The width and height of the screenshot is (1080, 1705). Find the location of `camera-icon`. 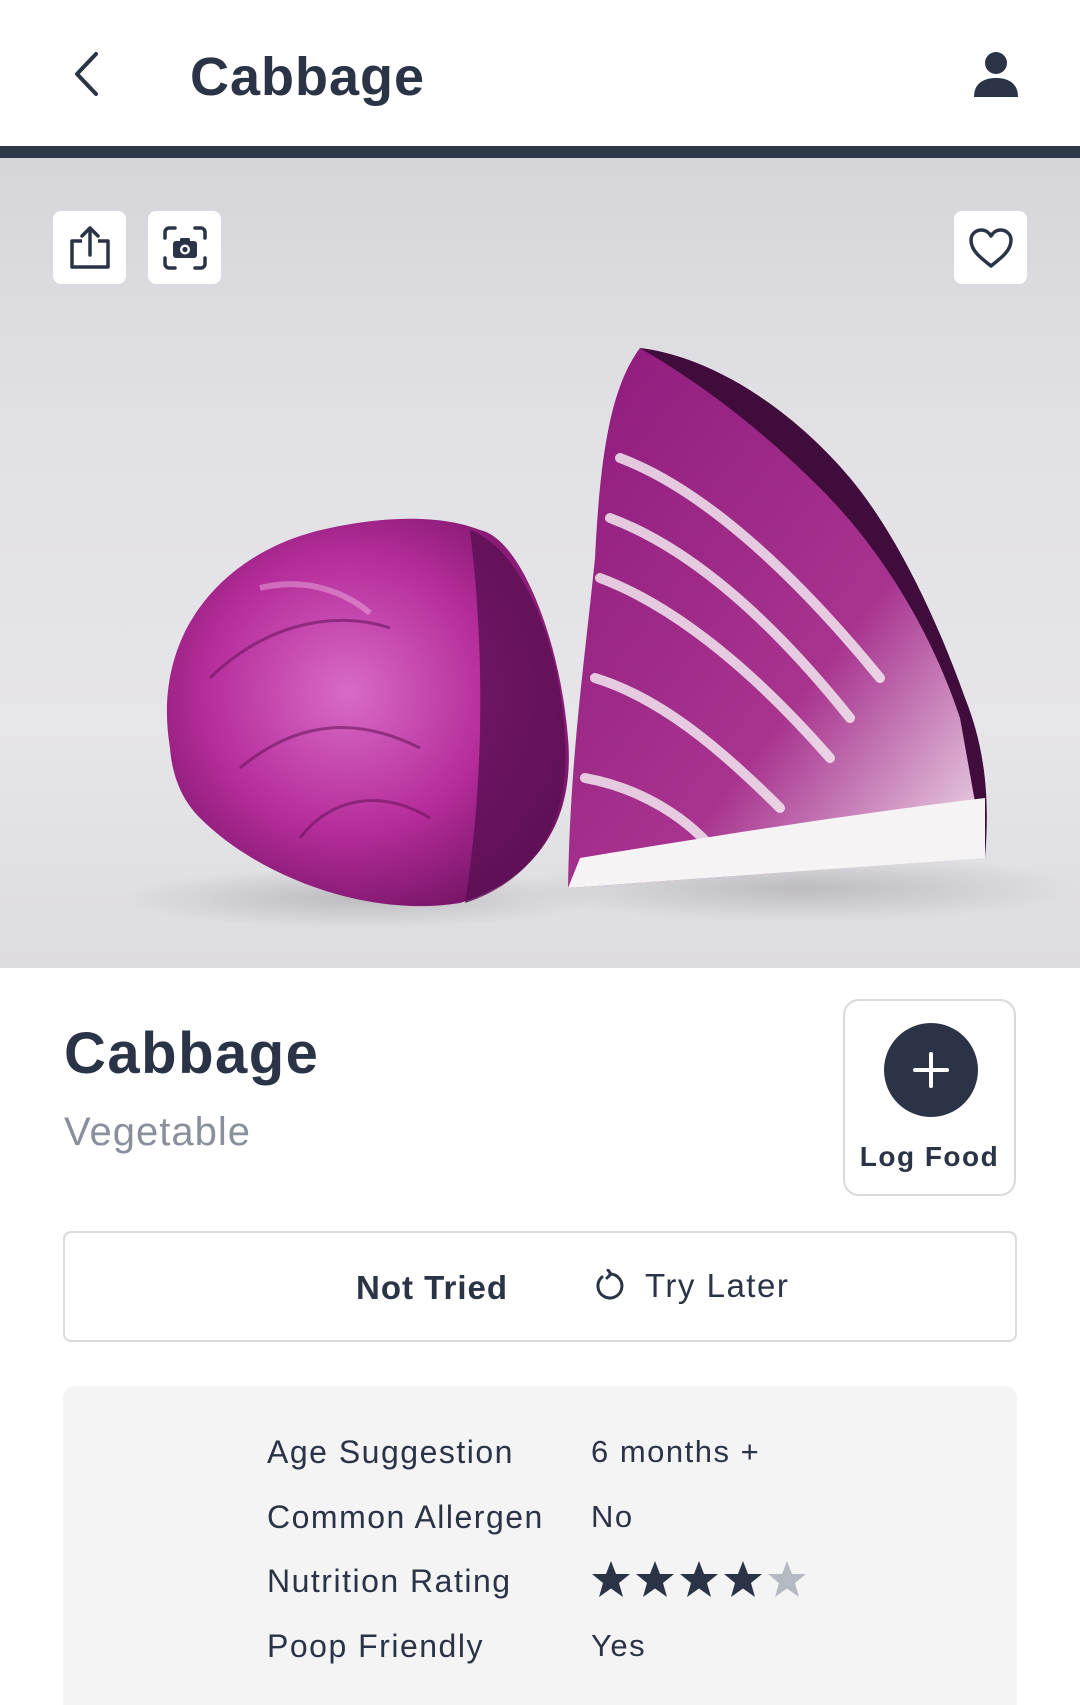

camera-icon is located at coordinates (184, 247).